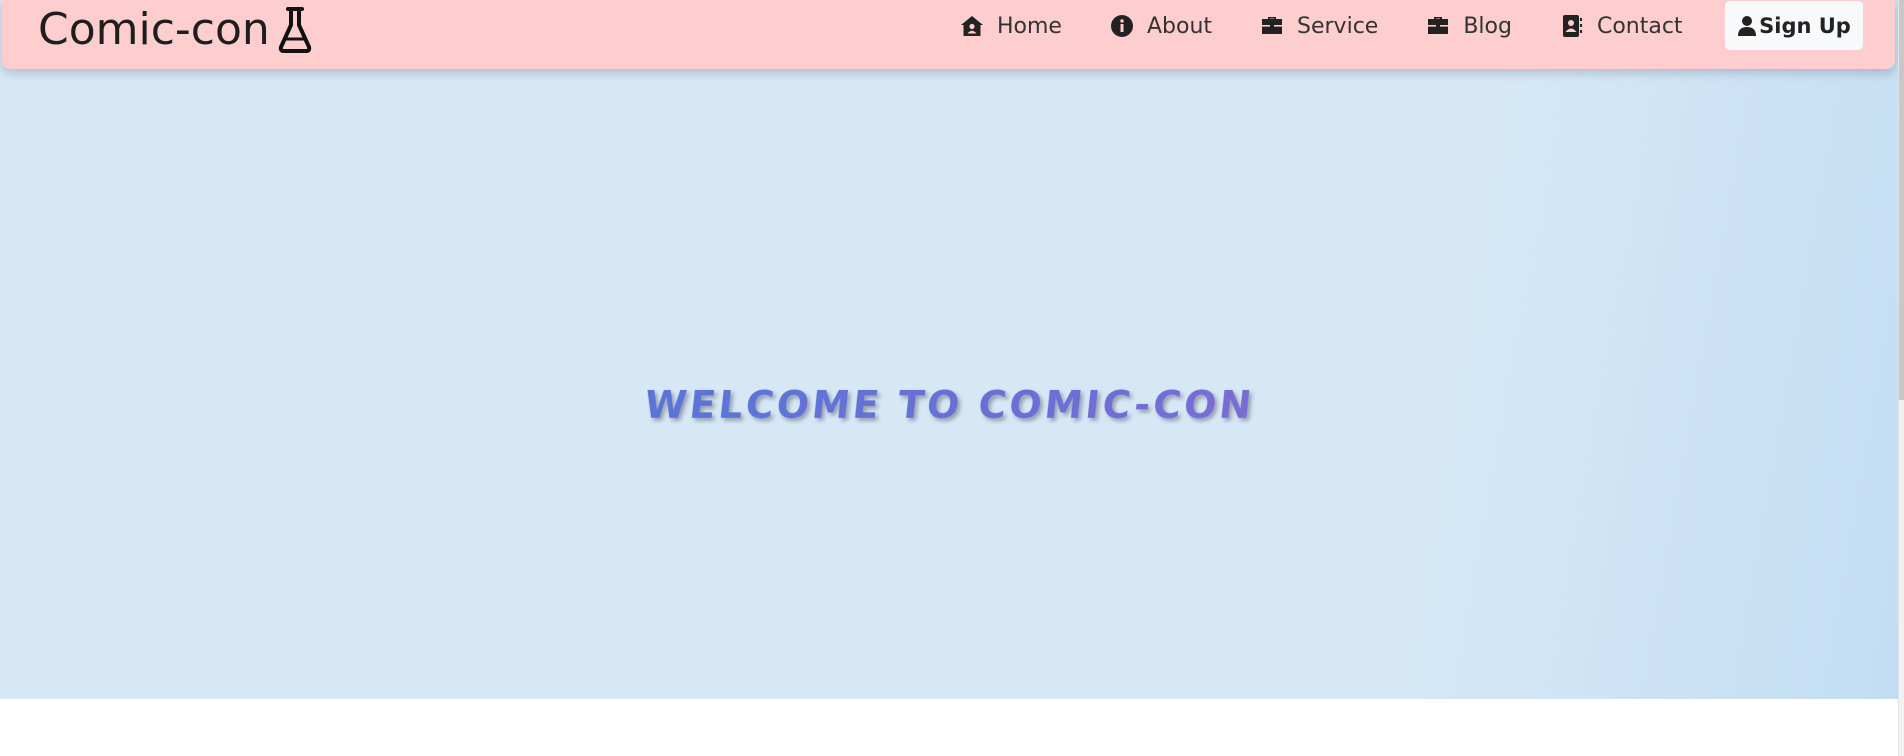  Describe the element at coordinates (1179, 26) in the screenshot. I see `nav-label-about: About` at that location.